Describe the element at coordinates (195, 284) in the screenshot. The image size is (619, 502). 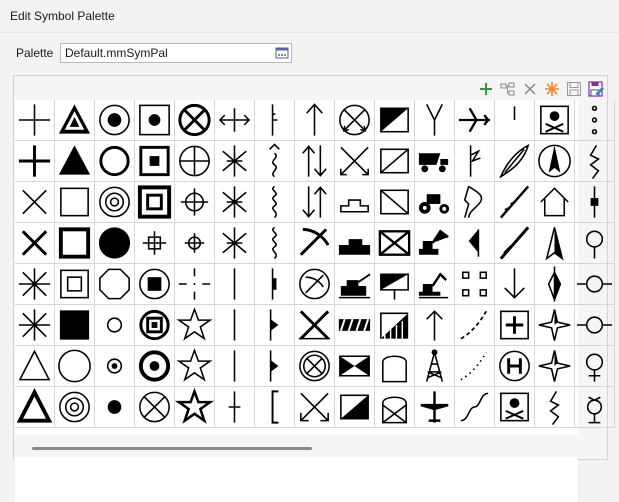
I see `symbol-cell-cross-dashed` at that location.